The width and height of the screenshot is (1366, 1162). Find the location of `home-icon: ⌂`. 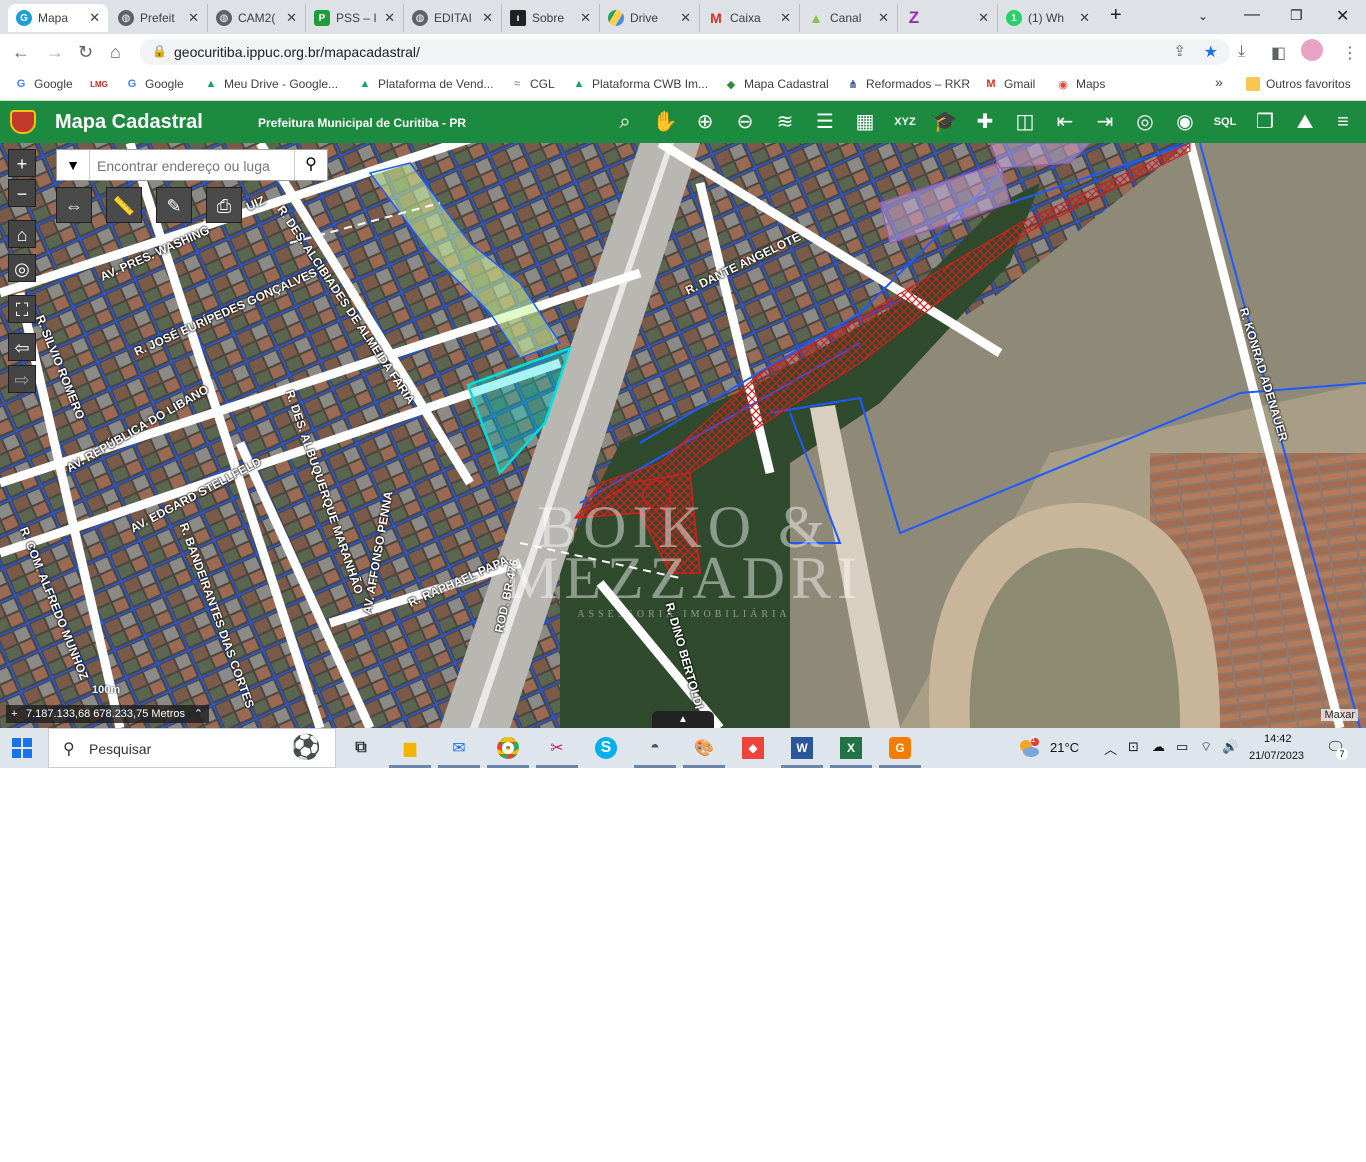

home-icon: ⌂ is located at coordinates (115, 52).